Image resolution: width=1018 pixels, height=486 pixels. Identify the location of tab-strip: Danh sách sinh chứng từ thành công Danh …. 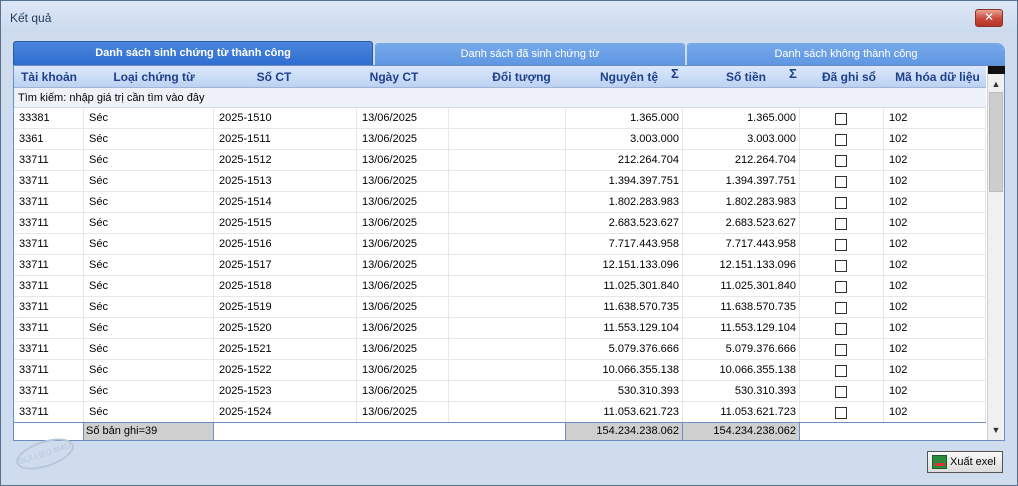
(509, 53).